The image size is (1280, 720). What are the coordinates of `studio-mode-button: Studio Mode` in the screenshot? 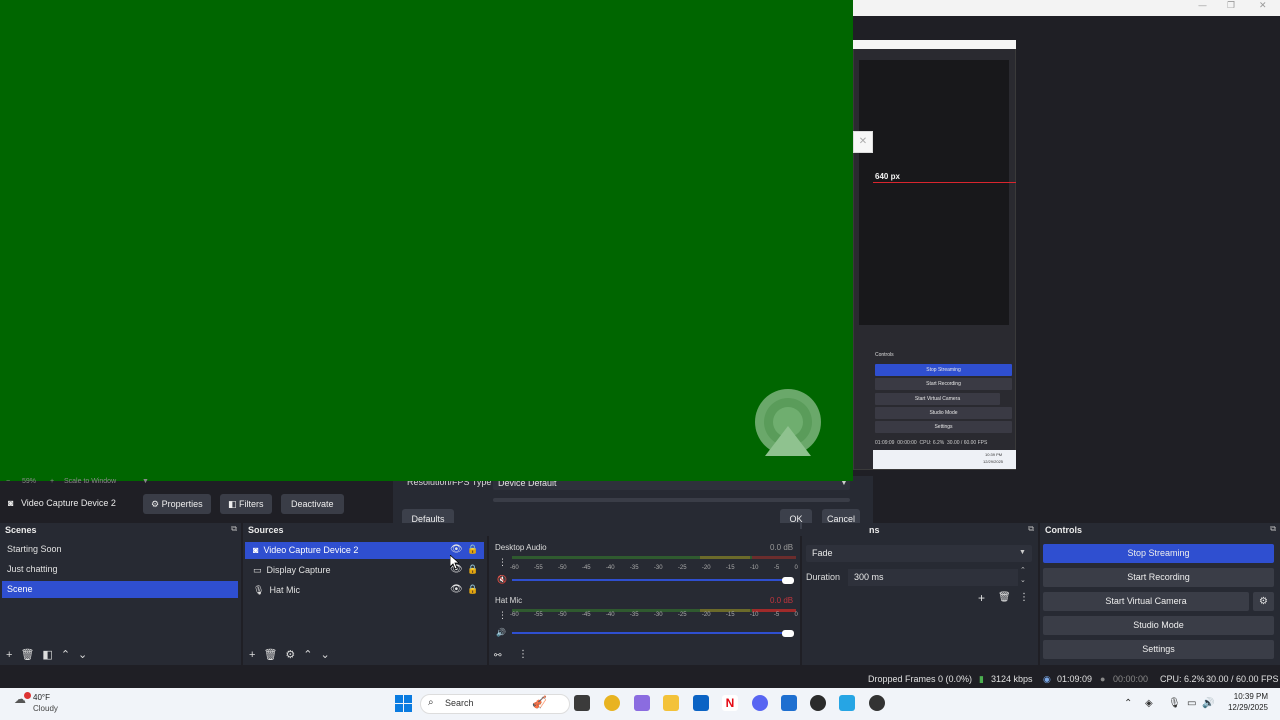 It's located at (1158, 625).